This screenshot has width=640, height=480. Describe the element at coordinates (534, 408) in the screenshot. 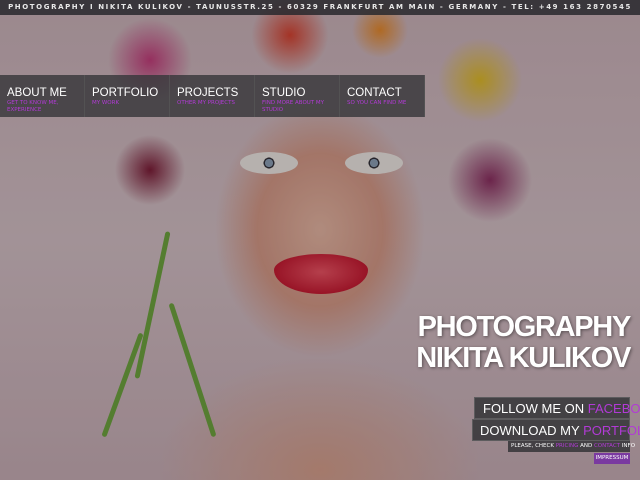

I see `follow-prefix: FOLLOW ME ON` at that location.